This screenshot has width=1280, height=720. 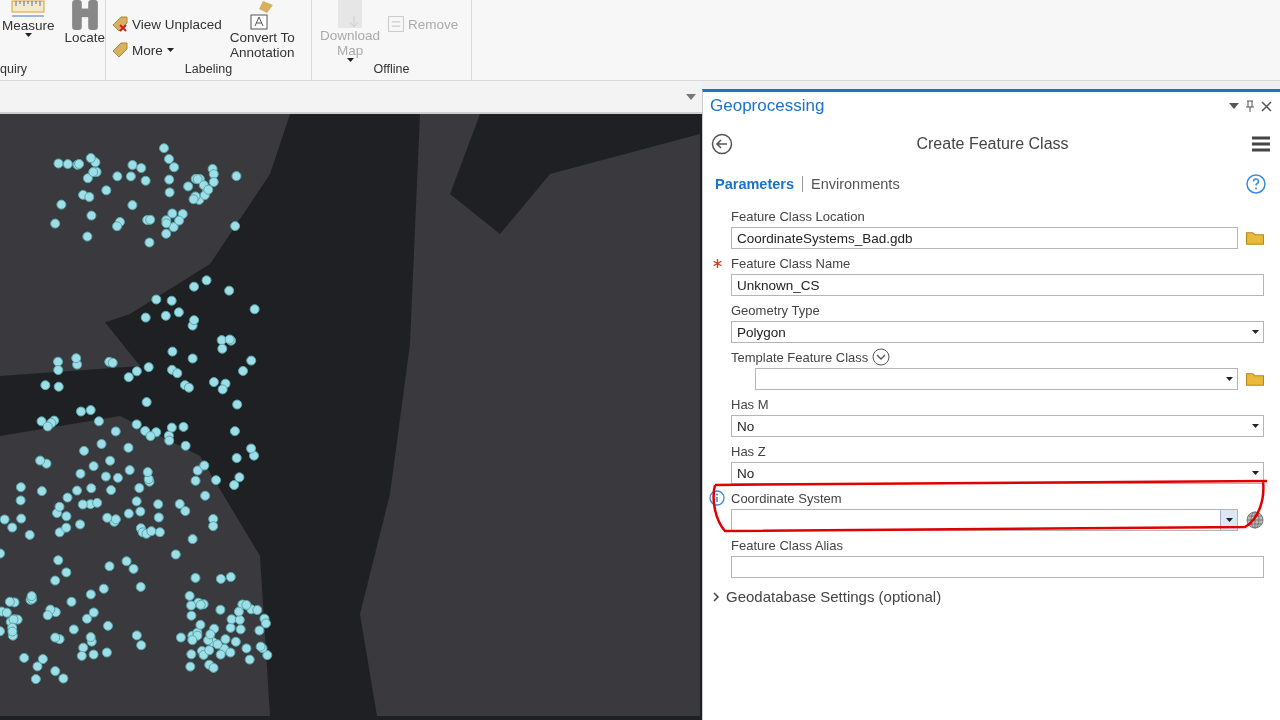 I want to click on input-field, so click(x=997, y=567).